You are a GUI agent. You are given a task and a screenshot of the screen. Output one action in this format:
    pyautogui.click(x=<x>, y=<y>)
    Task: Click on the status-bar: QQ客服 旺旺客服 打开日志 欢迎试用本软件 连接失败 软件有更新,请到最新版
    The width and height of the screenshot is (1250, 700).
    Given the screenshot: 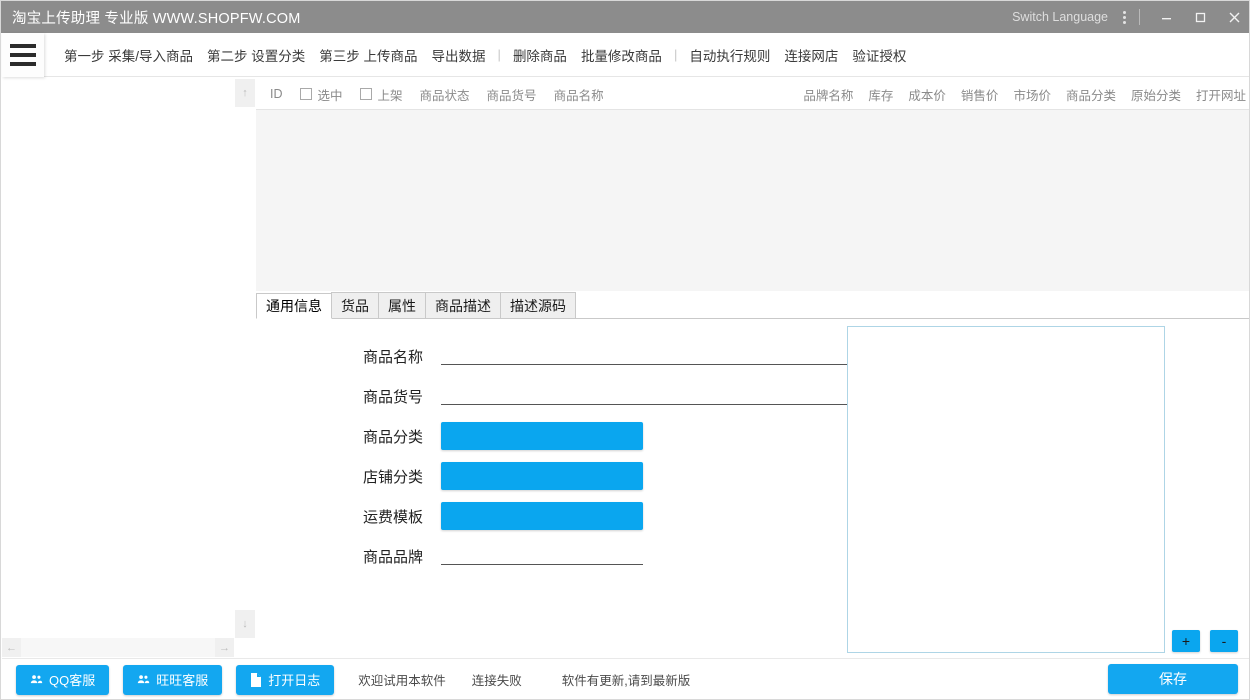 What is the action you would take?
    pyautogui.click(x=625, y=678)
    